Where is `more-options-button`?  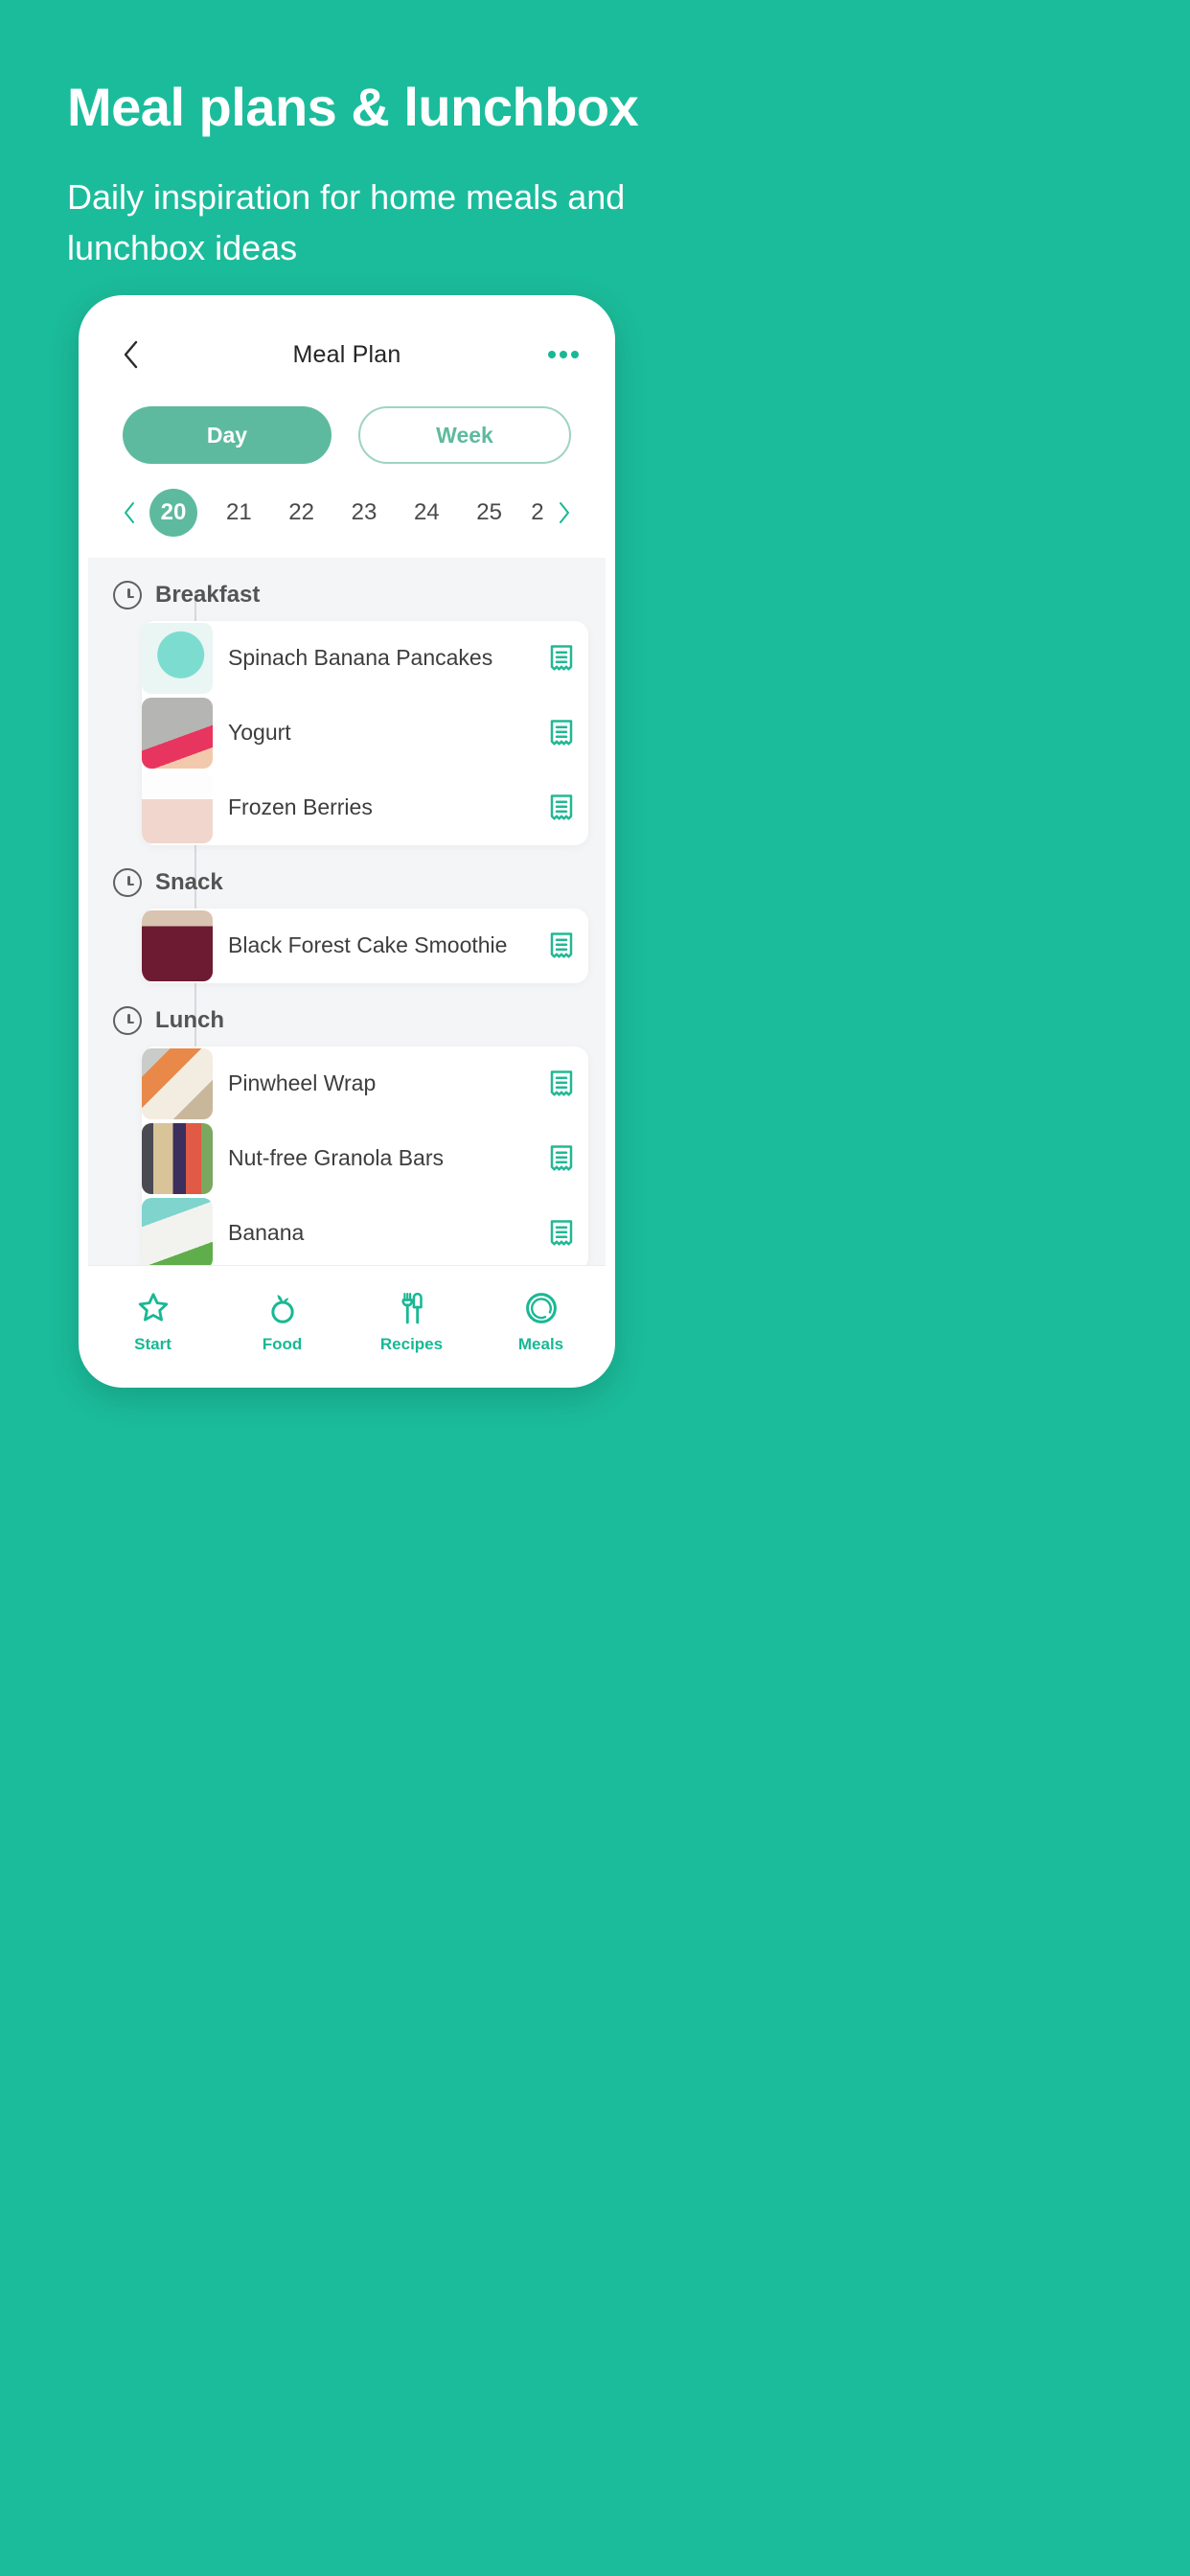
more-options-button is located at coordinates (563, 355).